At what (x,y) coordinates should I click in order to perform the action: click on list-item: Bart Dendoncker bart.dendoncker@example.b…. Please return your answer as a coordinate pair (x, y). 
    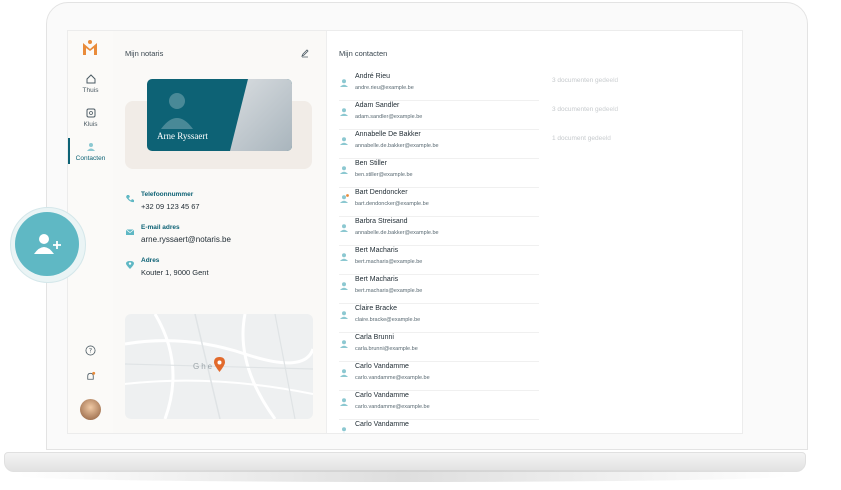
    Looking at the image, I should click on (439, 202).